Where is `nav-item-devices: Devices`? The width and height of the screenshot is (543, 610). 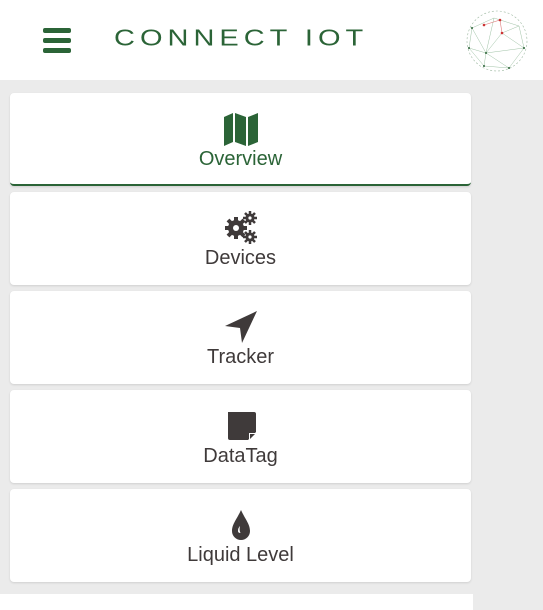 nav-item-devices: Devices is located at coordinates (240, 238).